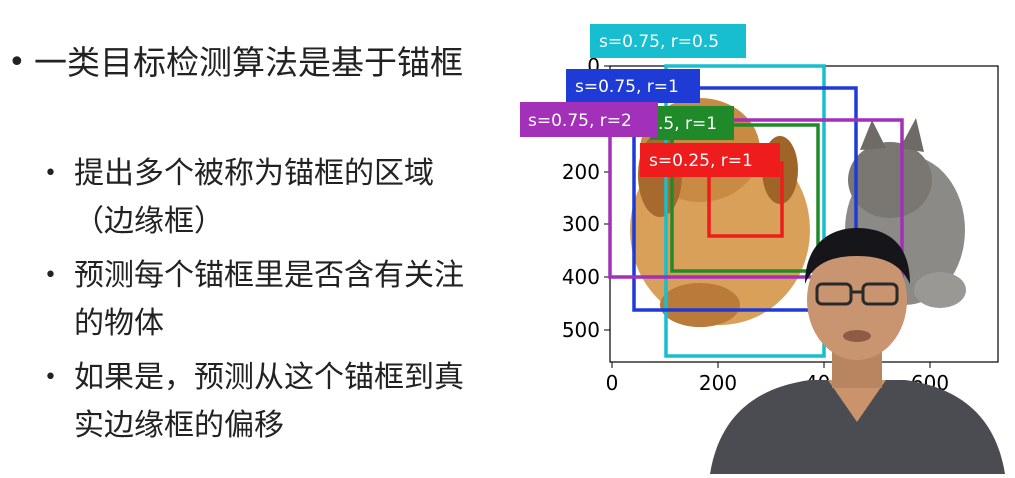  I want to click on label-text: s=0.75, r=2, so click(580, 121).